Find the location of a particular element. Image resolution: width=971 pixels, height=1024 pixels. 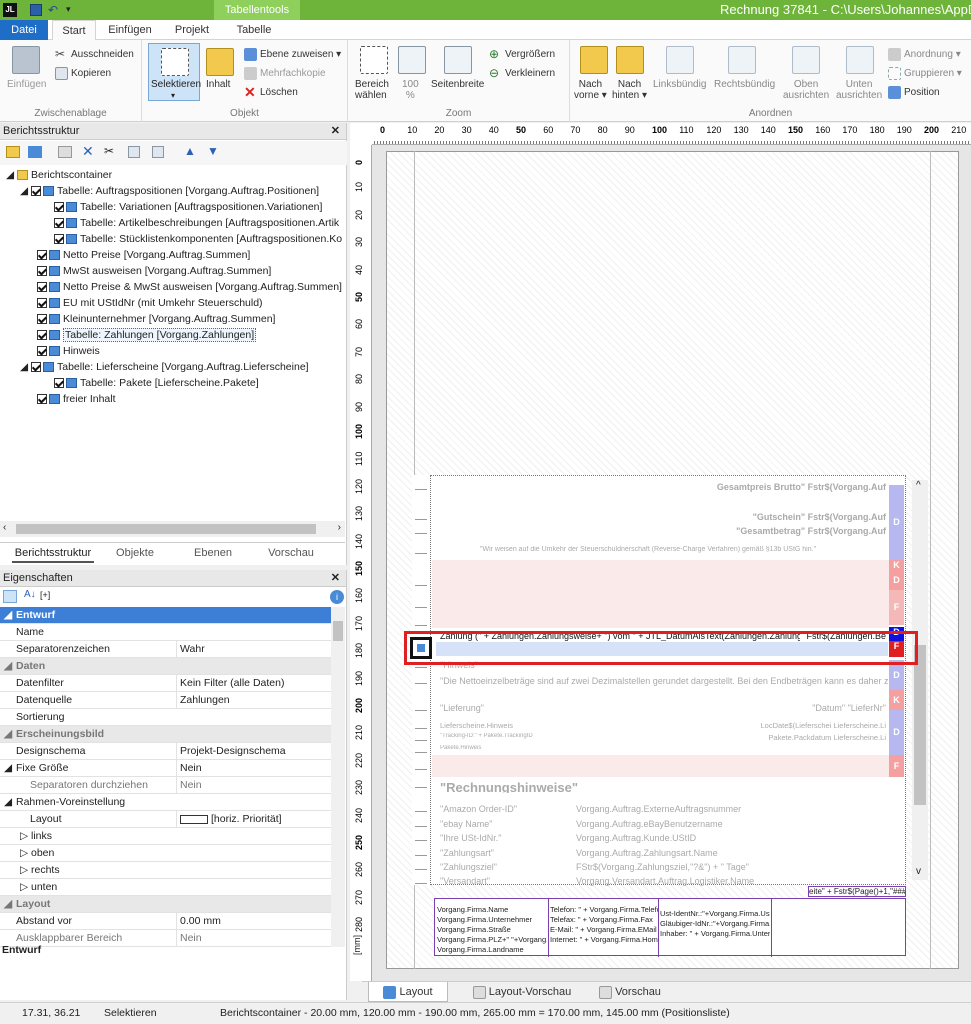

tab-projekt: Projekt is located at coordinates (192, 30).